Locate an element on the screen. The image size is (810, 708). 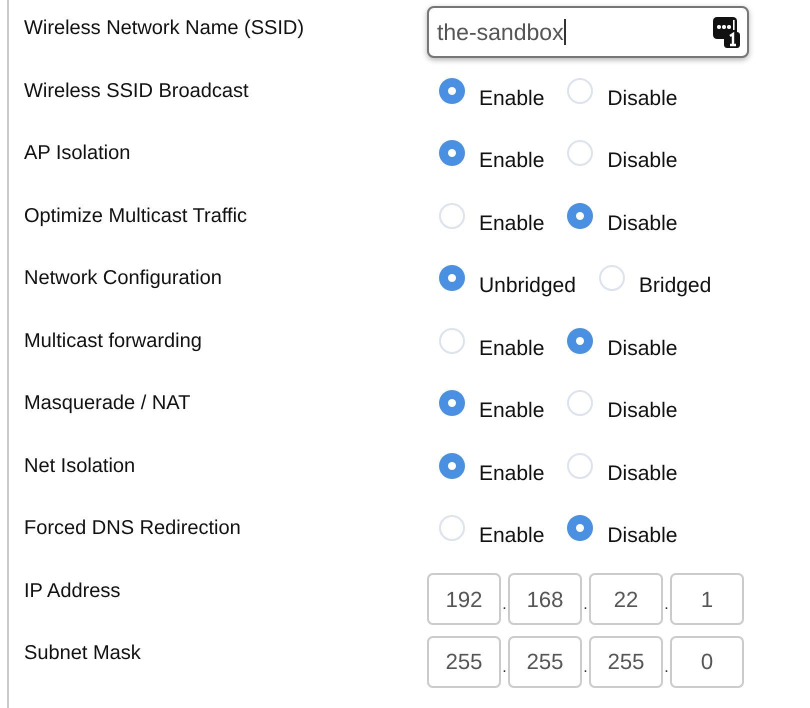
setting-label: Wireless SSID Broadcast is located at coordinates (136, 91).